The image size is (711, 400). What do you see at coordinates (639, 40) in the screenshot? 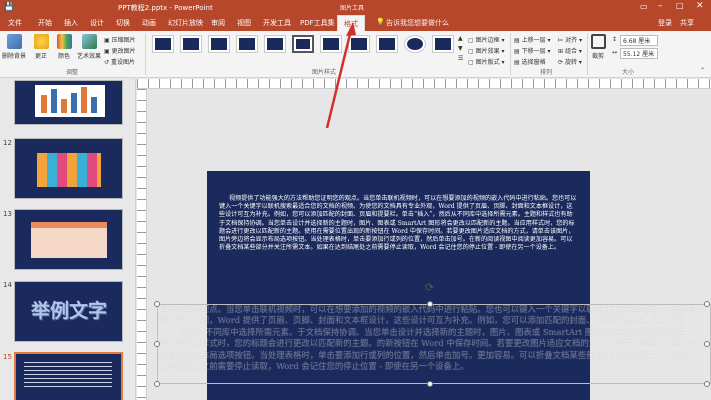
I see `height-input: 6.68 厘米` at bounding box center [639, 40].